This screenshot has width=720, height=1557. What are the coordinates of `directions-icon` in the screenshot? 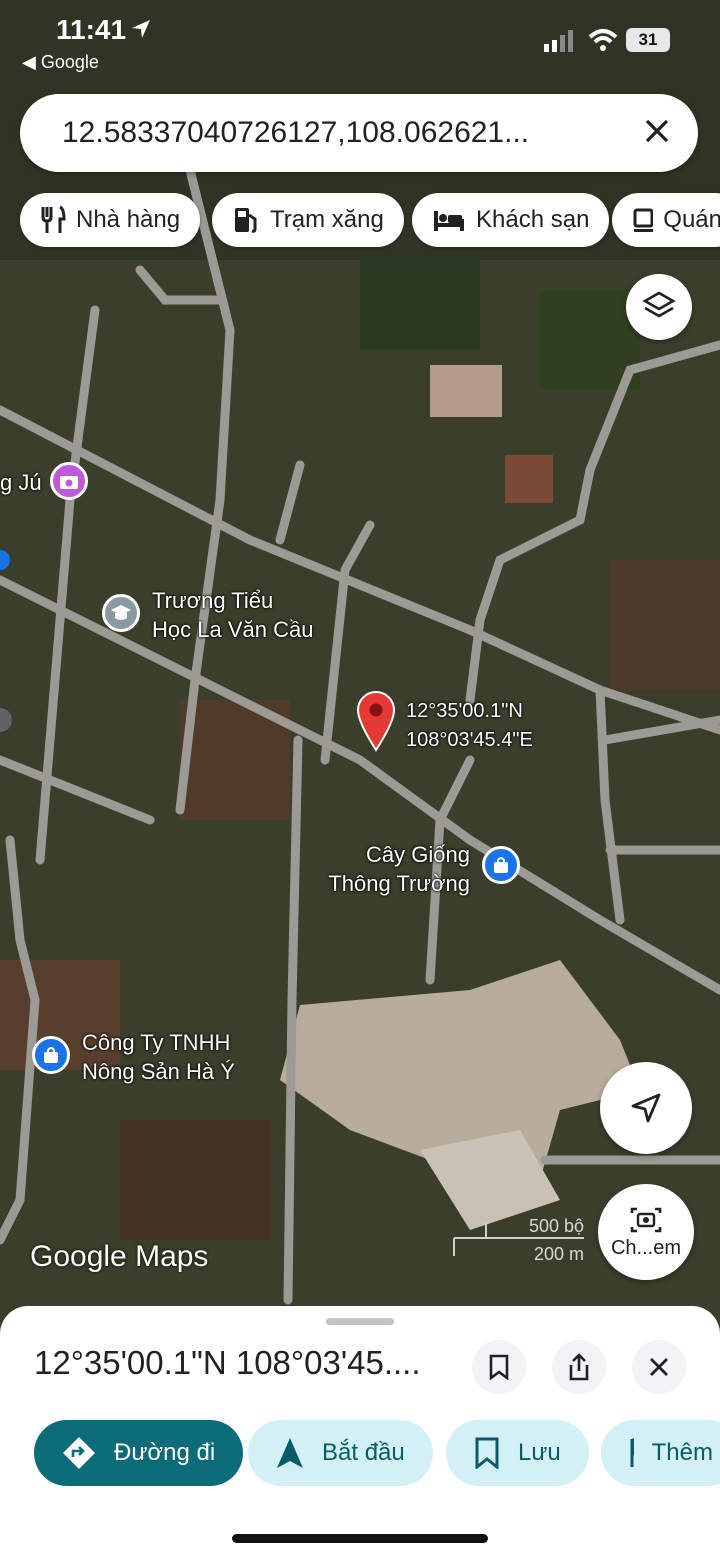 It's located at (79, 1453).